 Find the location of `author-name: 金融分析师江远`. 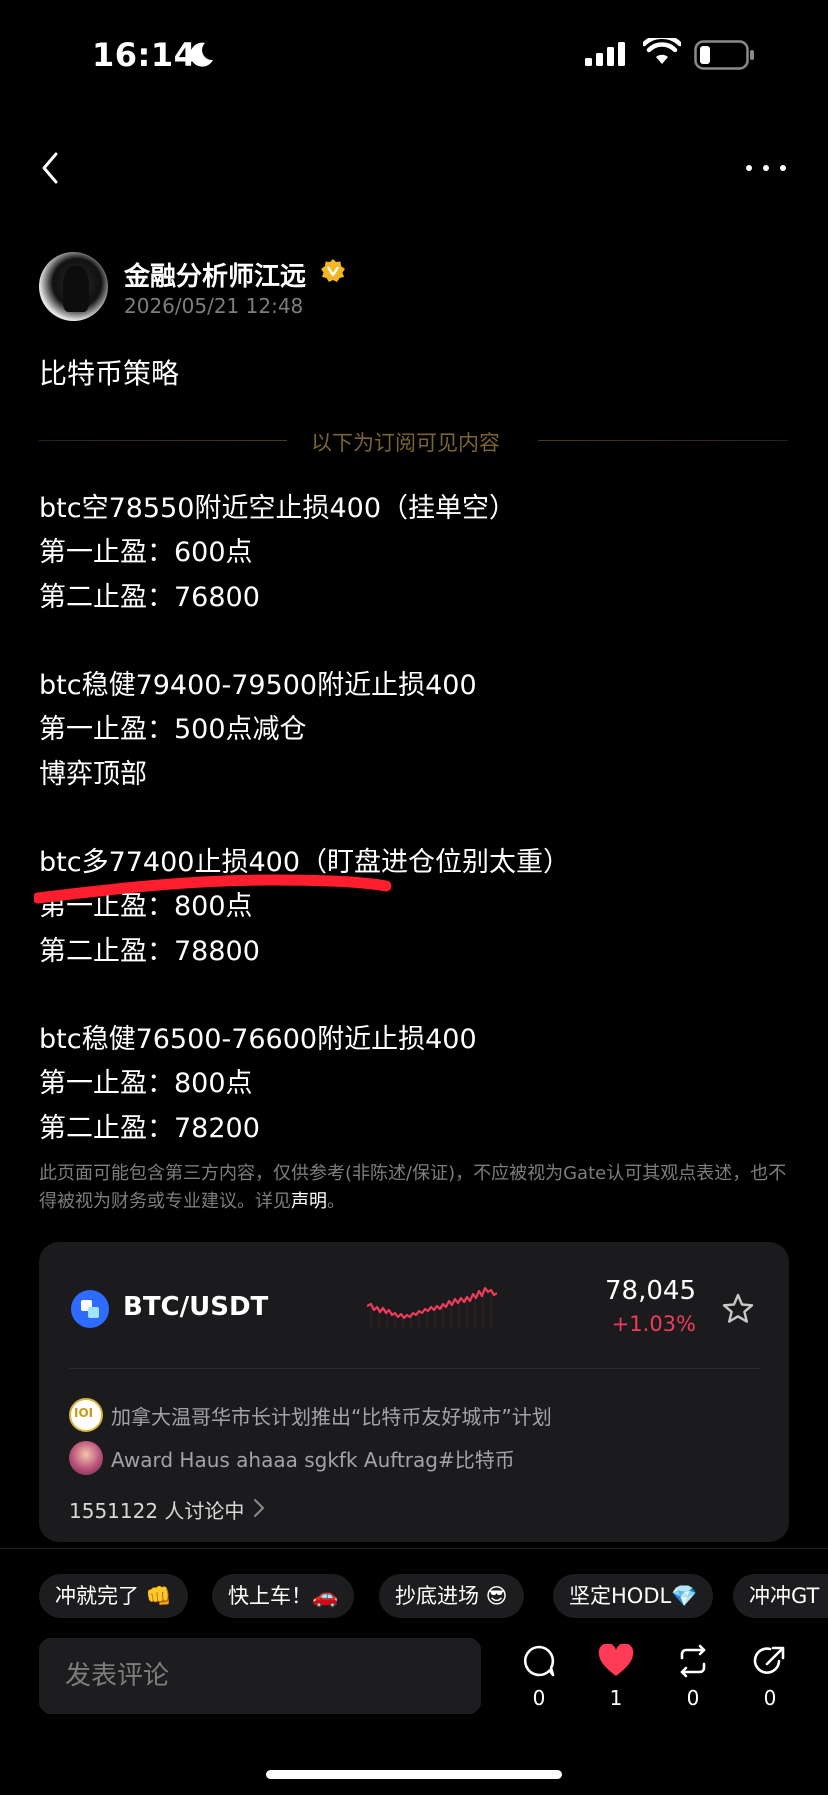

author-name: 金融分析师江远 is located at coordinates (215, 274).